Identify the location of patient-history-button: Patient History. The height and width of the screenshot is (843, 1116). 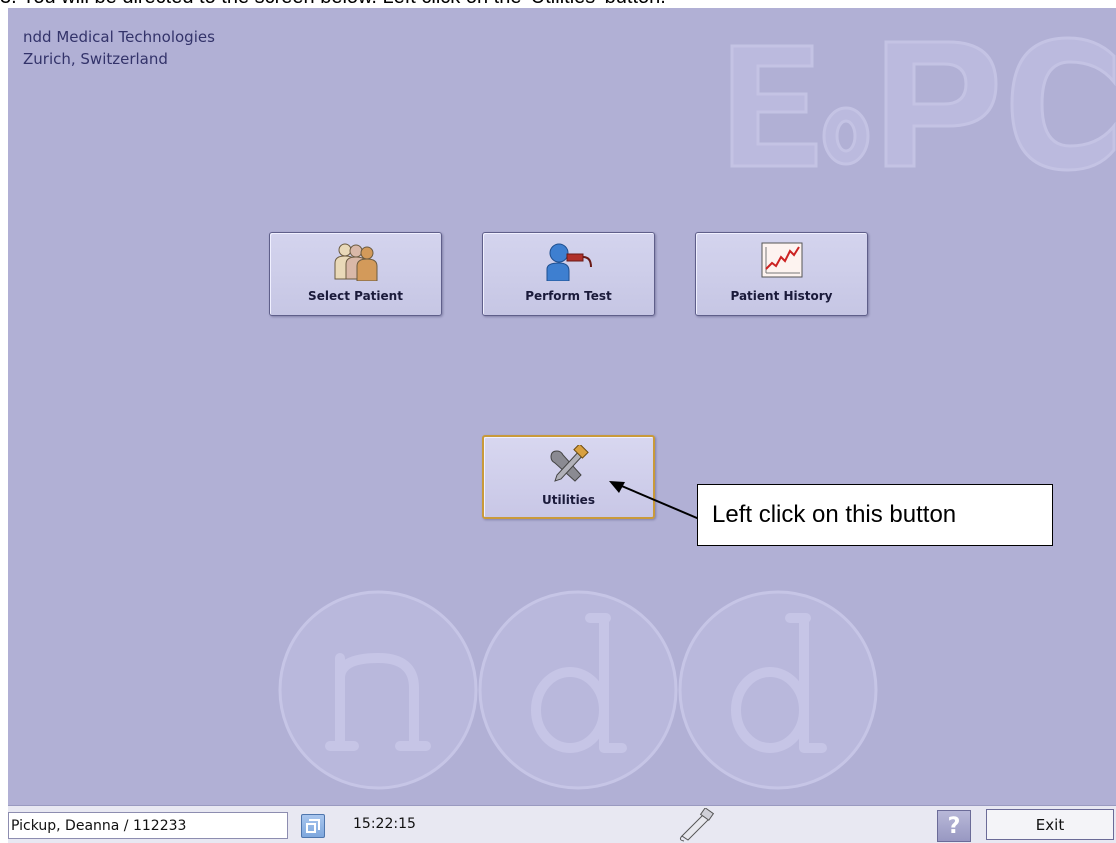
(781, 274).